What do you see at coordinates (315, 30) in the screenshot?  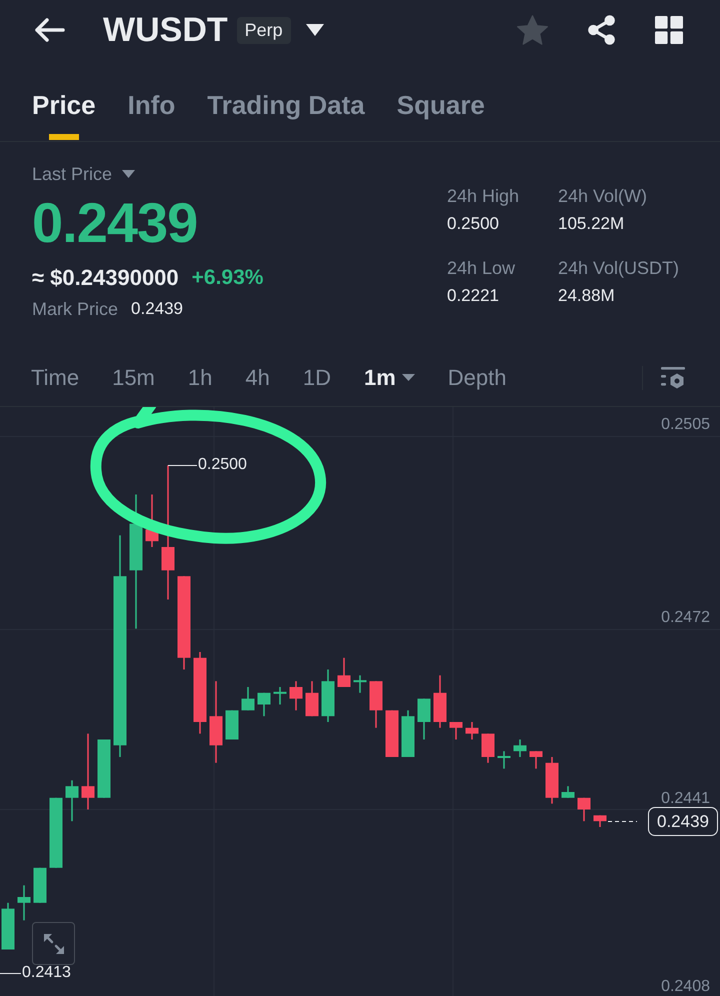 I see `caret-icon` at bounding box center [315, 30].